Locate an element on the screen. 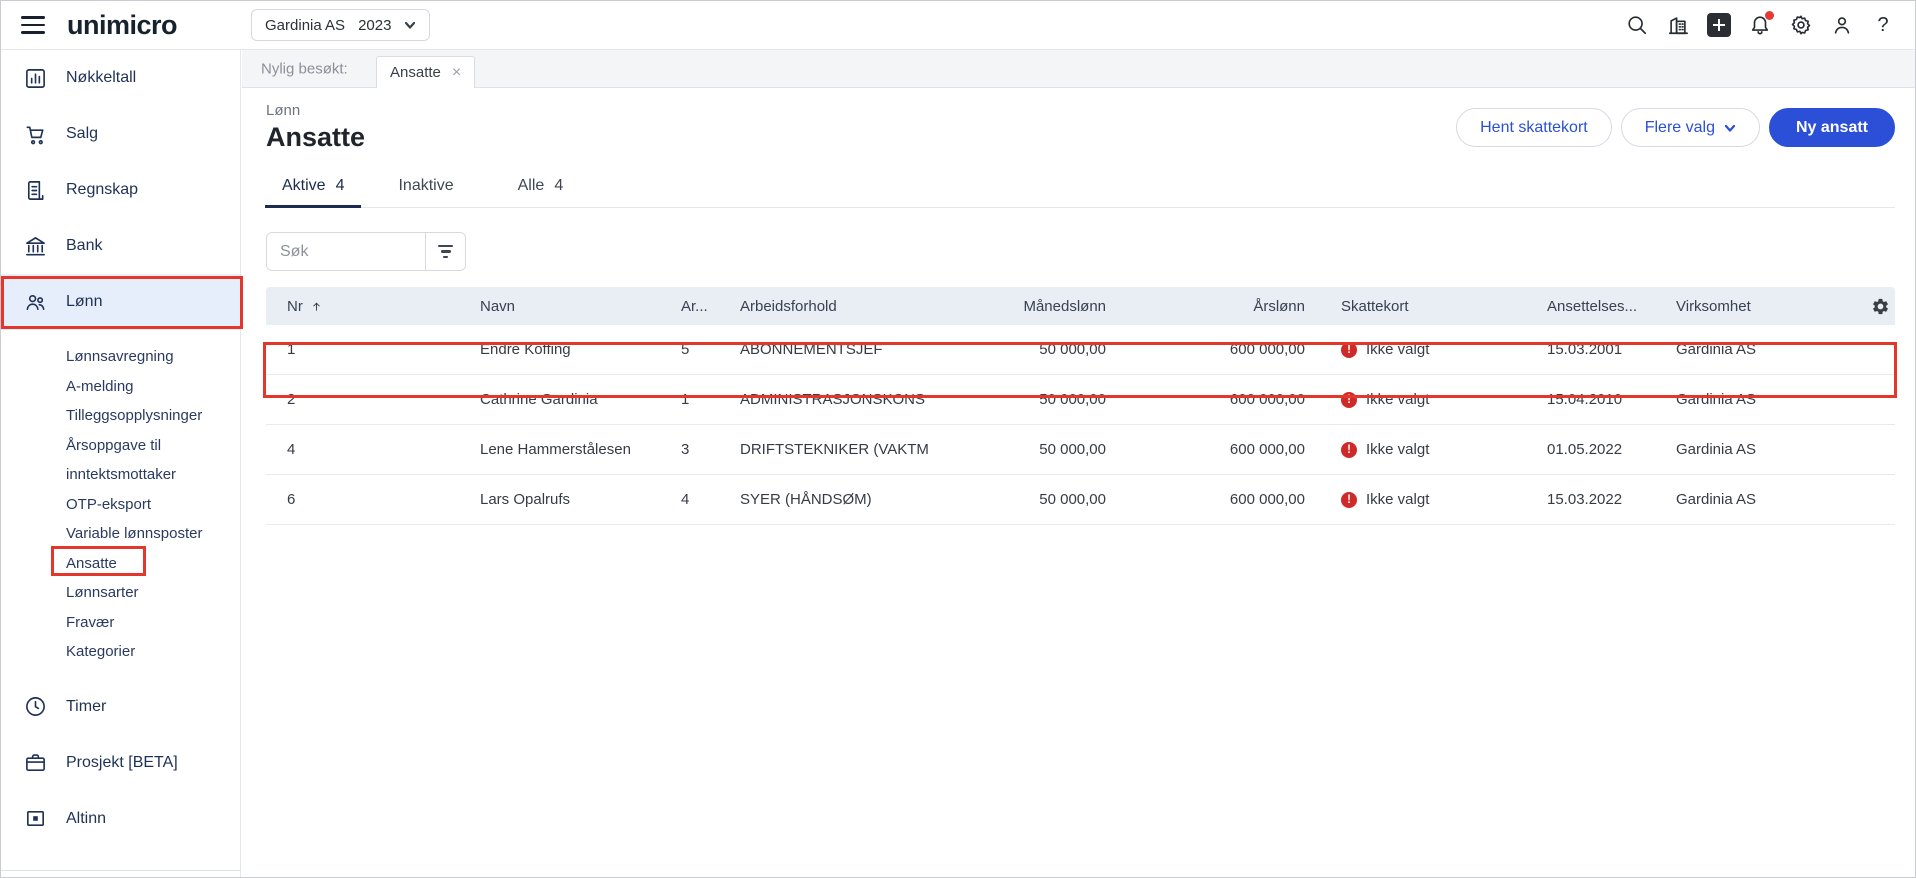 The image size is (1916, 878). search-input is located at coordinates (346, 251).